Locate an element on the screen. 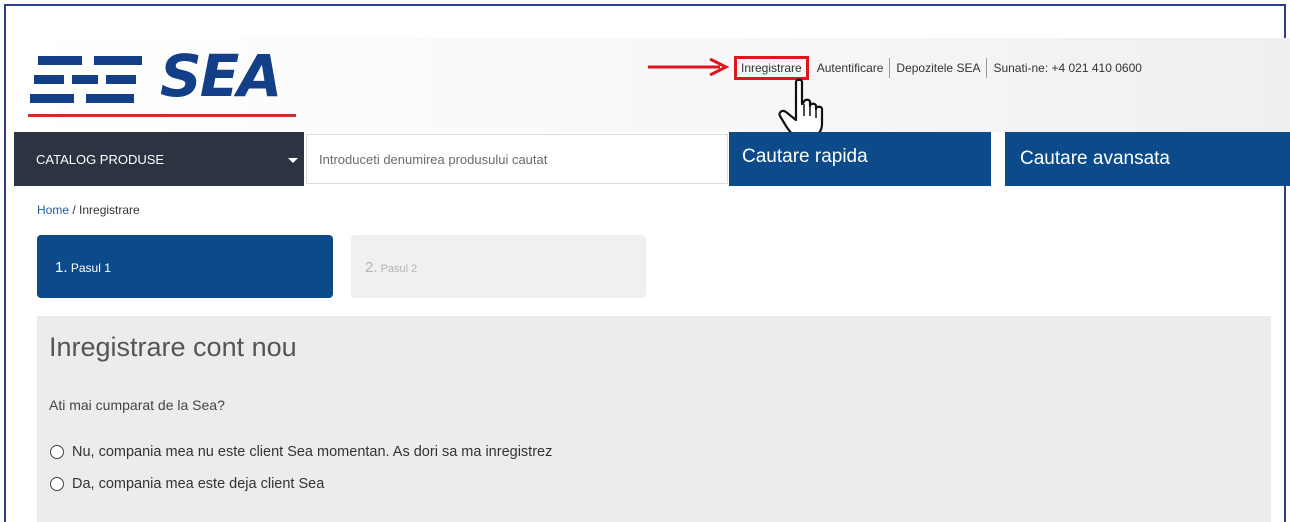 The height and width of the screenshot is (522, 1290). hand-pointer-icon is located at coordinates (801, 109).